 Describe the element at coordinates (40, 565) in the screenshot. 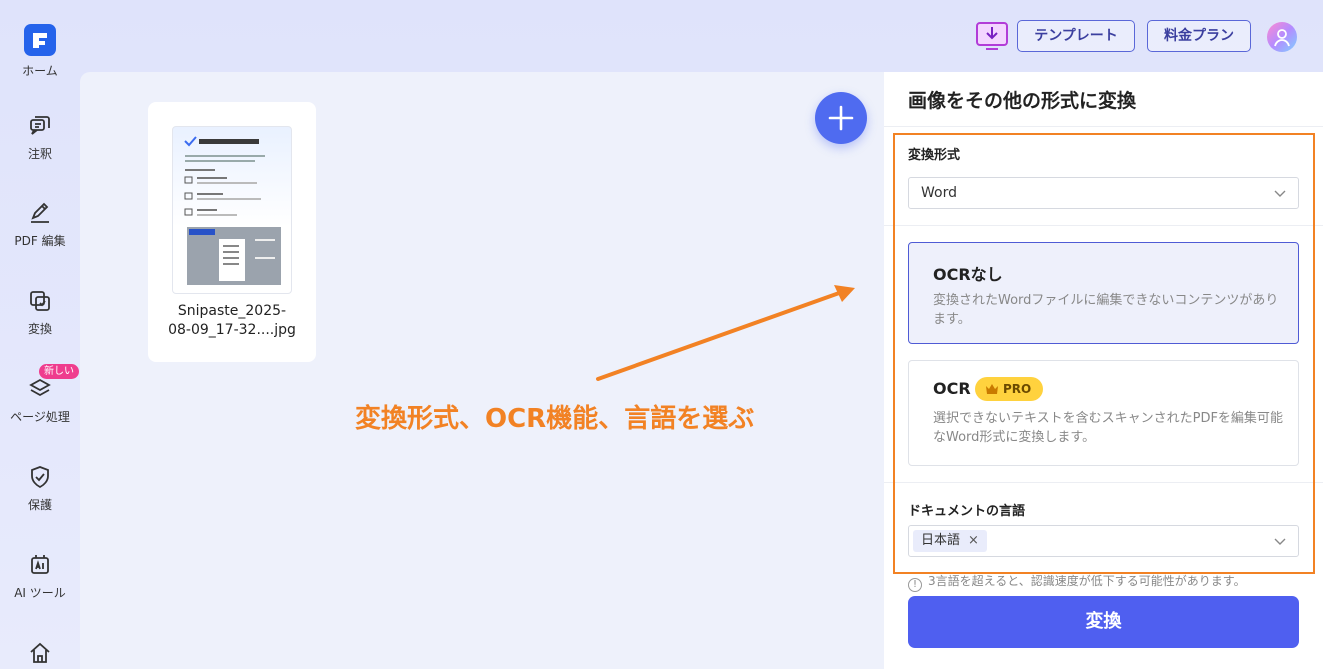

I see `ai-tools-icon` at that location.